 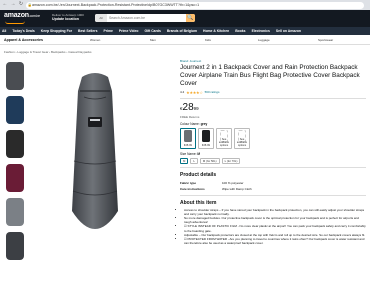 I want to click on subnav-item: Books, so click(x=240, y=31).